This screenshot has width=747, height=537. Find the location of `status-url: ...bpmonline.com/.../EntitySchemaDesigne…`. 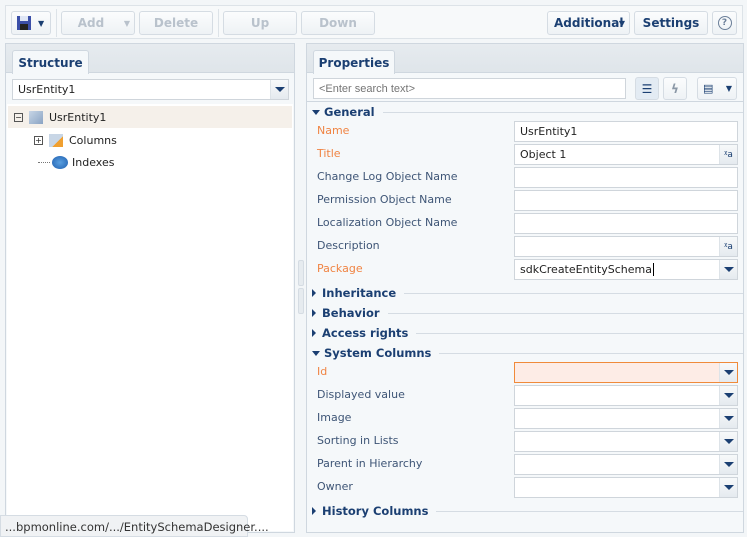

status-url: ...bpmonline.com/.../EntitySchemaDesigne… is located at coordinates (134, 526).